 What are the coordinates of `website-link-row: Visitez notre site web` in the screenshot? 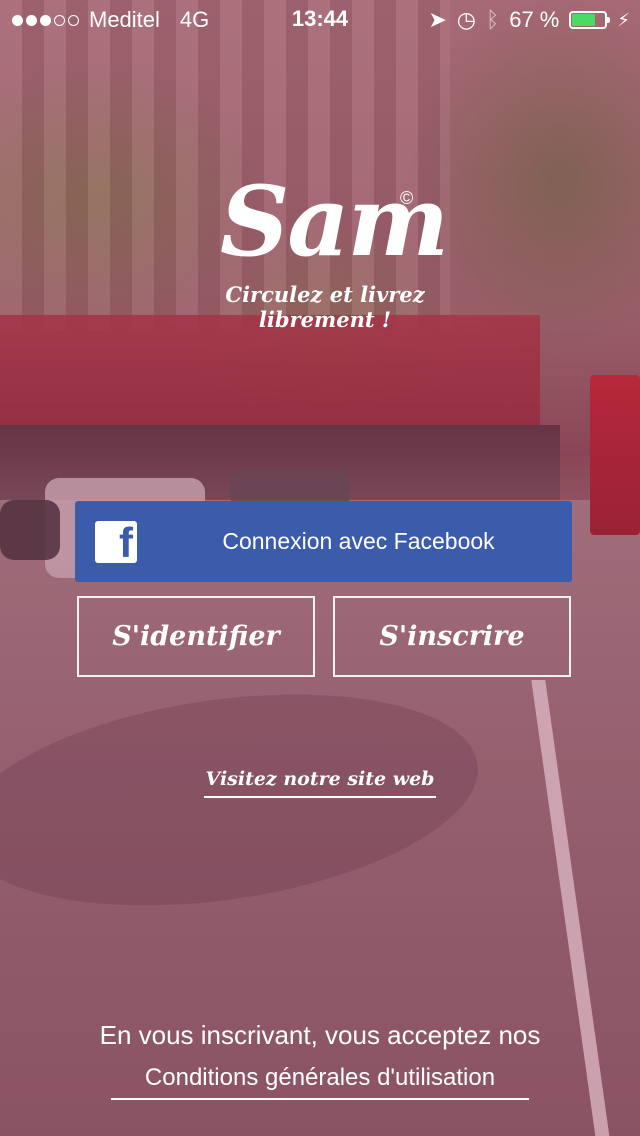 It's located at (320, 783).